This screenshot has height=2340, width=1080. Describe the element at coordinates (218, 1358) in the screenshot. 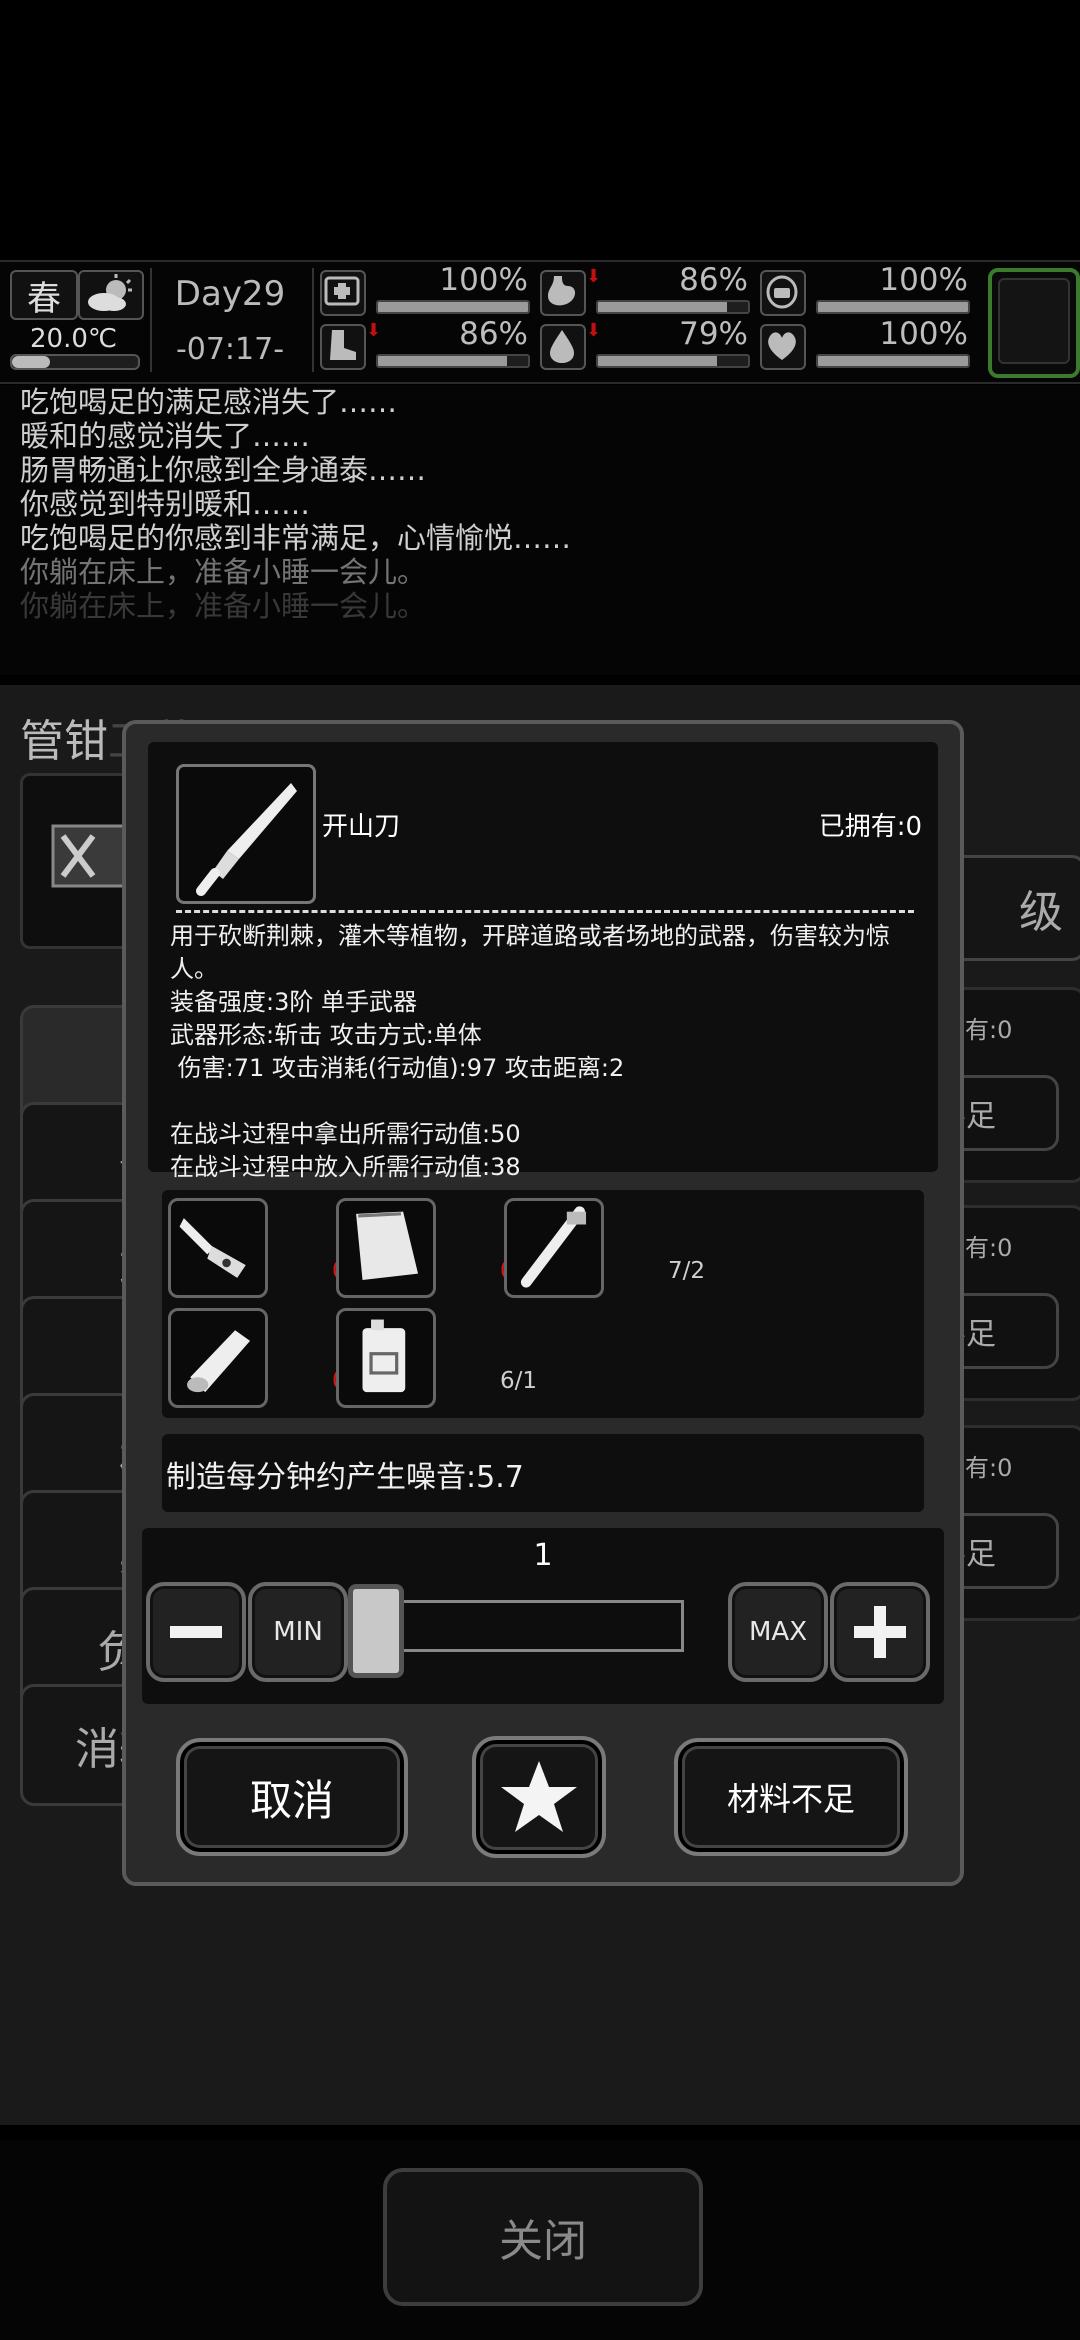

I see `fabric-roll-icon` at that location.